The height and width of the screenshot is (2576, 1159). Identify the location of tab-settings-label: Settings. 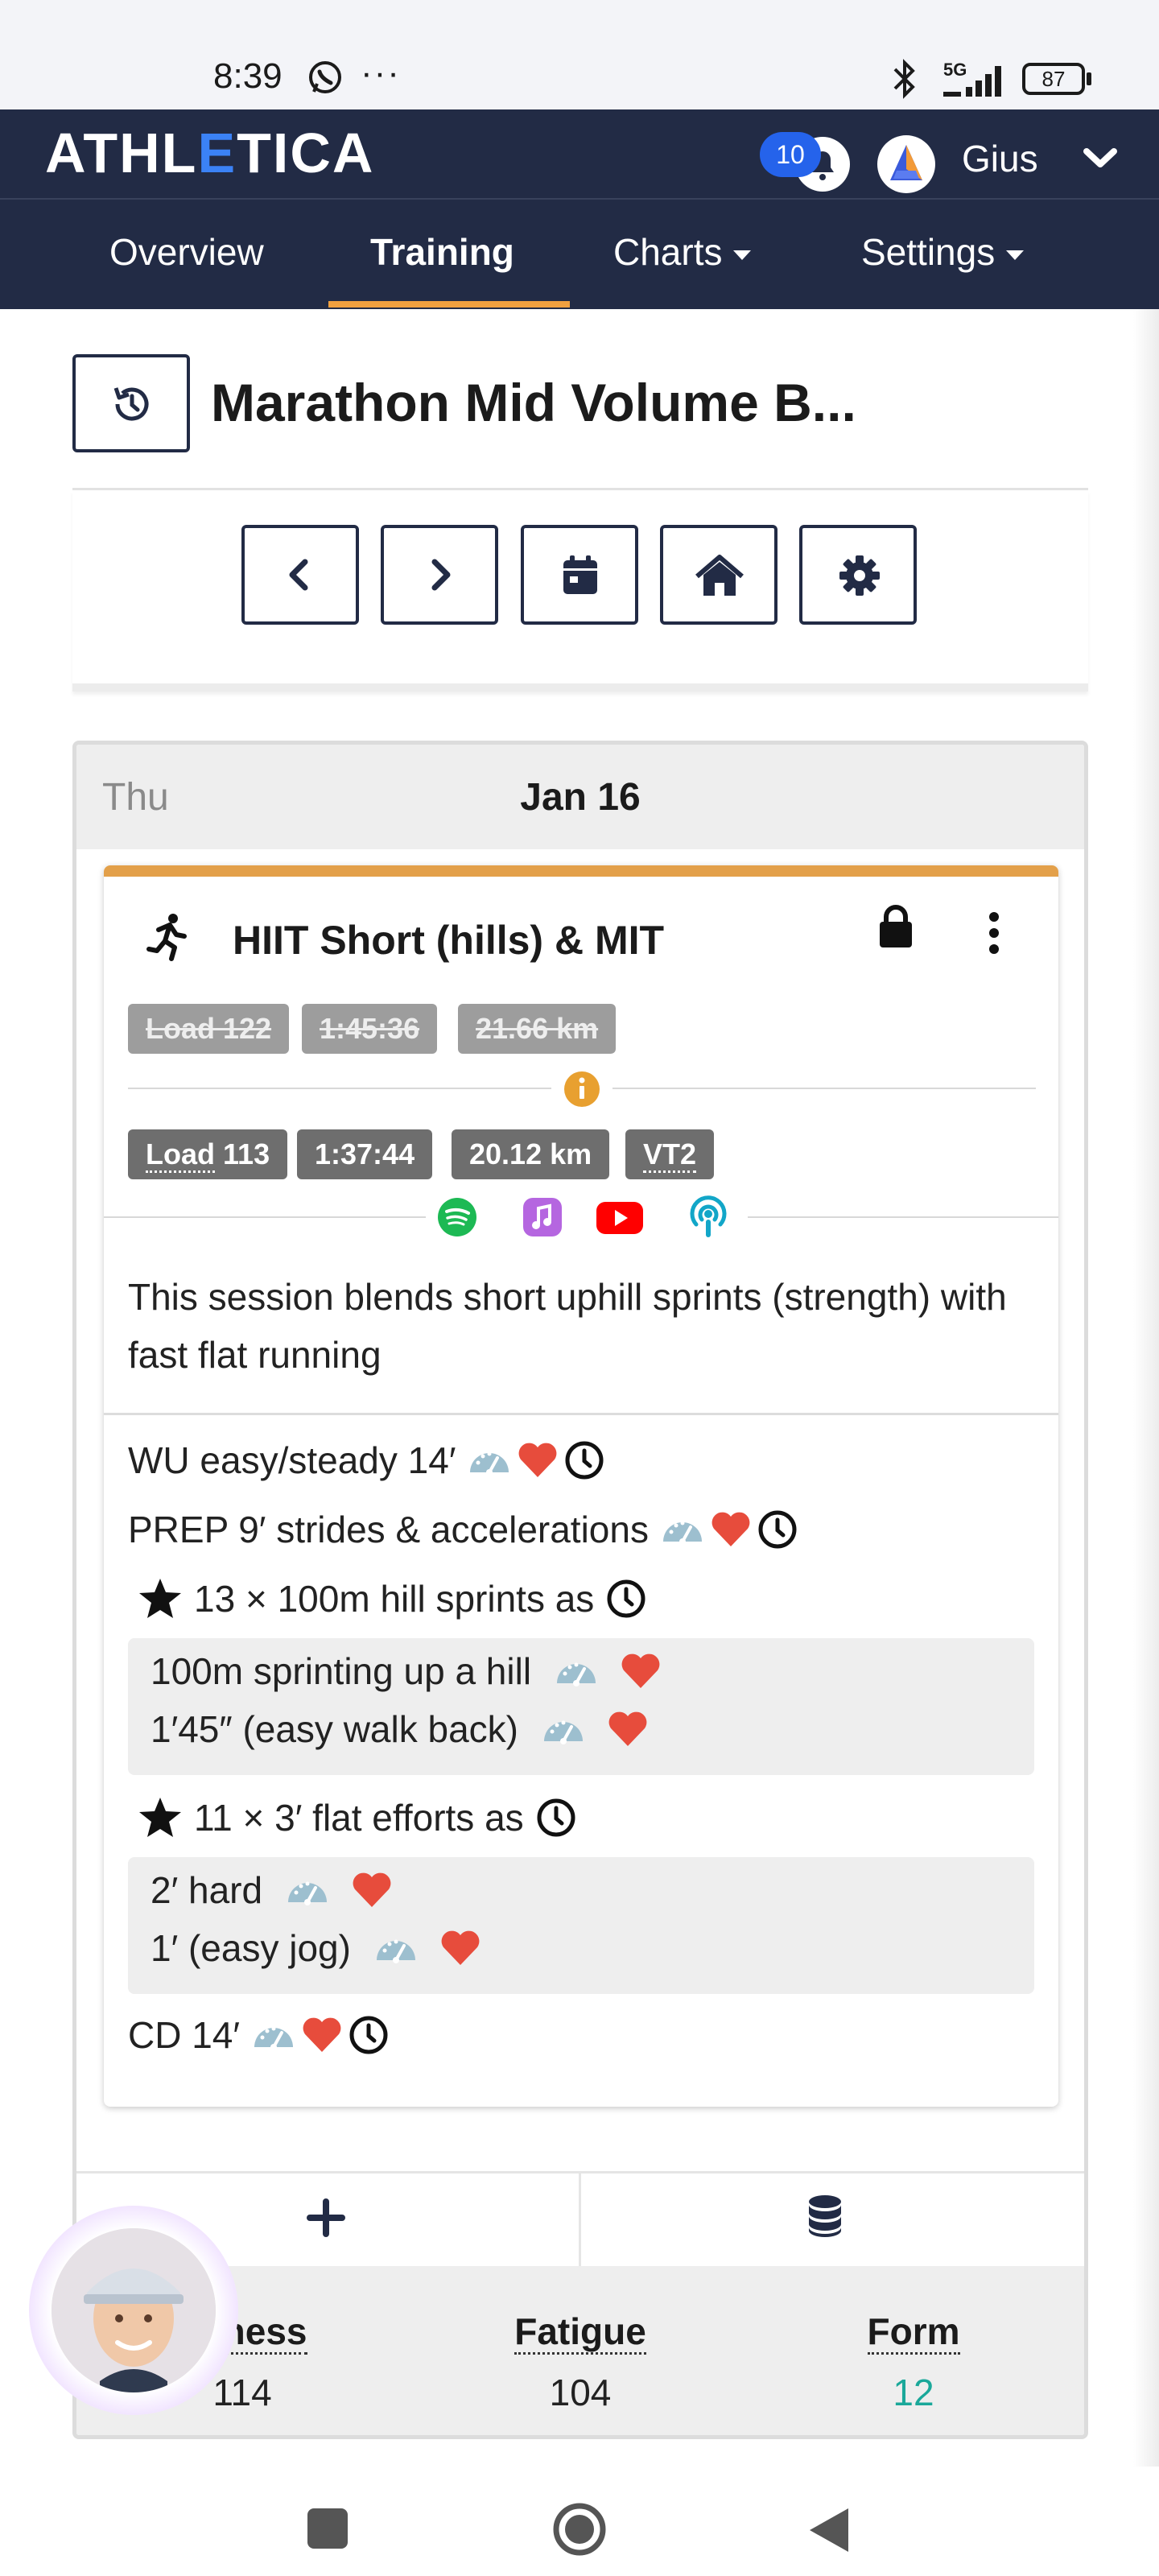
(928, 252).